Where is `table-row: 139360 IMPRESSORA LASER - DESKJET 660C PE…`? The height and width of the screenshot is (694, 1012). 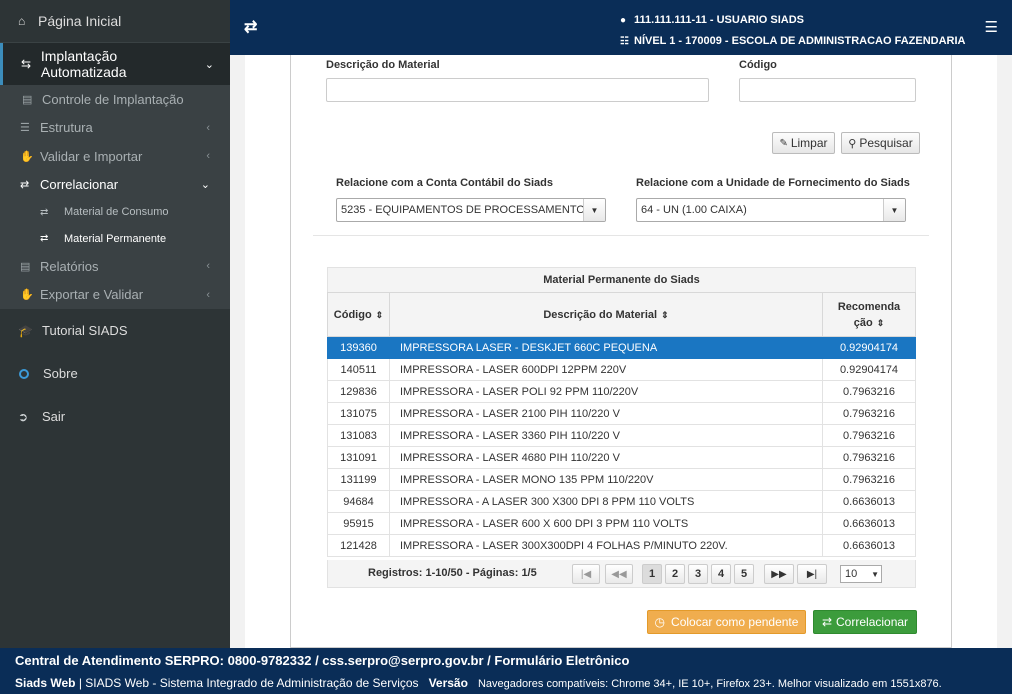
table-row: 139360 IMPRESSORA LASER - DESKJET 660C PE… is located at coordinates (621, 347).